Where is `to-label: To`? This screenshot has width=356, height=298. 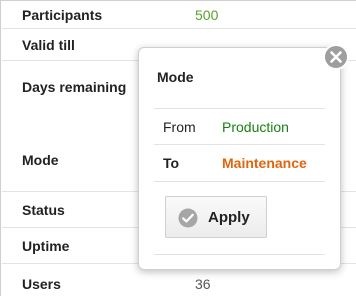 to-label: To is located at coordinates (171, 163).